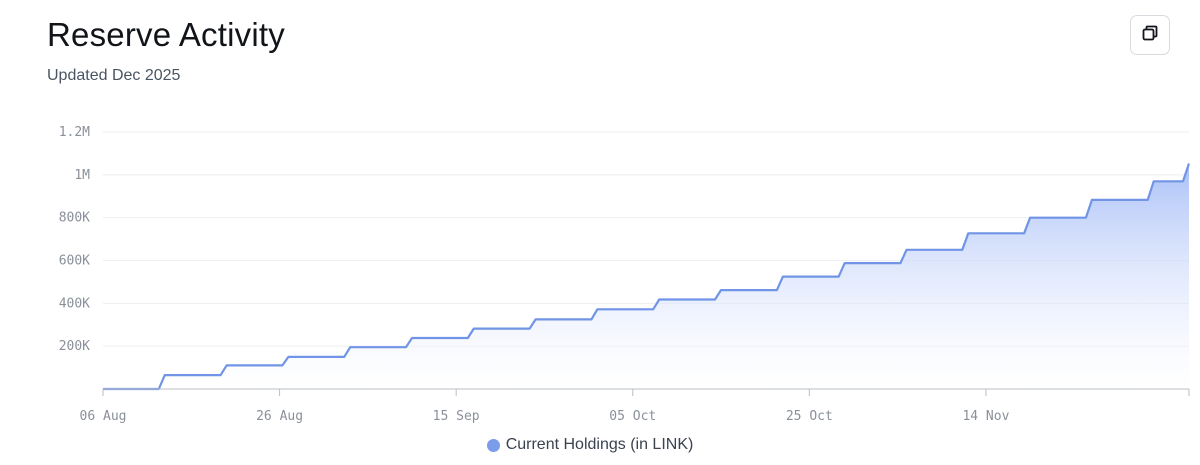 The image size is (1200, 465). I want to click on legend-label: Current Holdings (in LINK), so click(599, 444).